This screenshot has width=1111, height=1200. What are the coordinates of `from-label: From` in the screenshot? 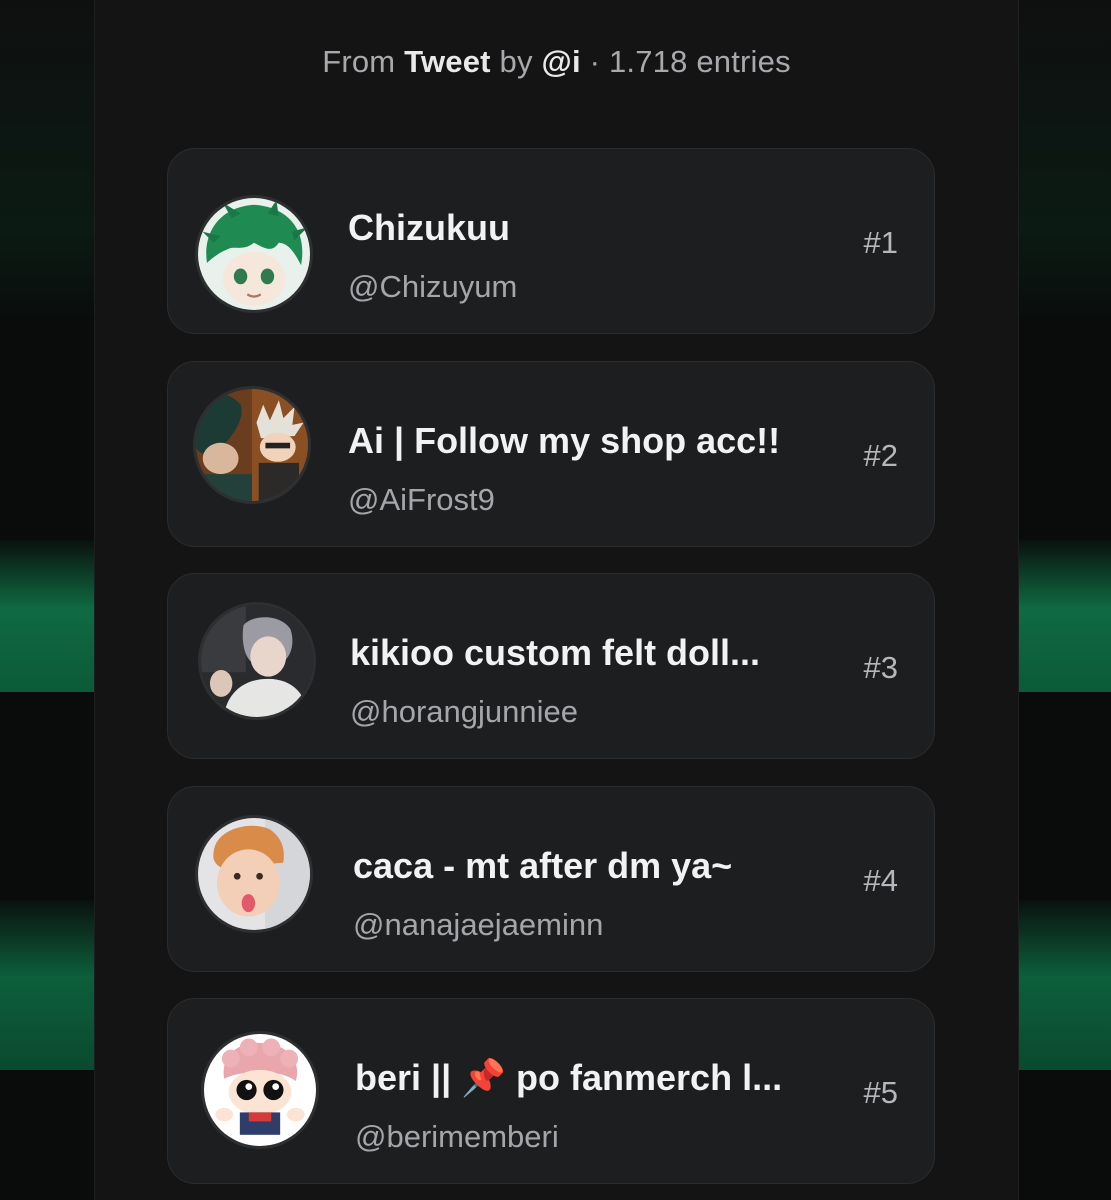 It's located at (359, 61).